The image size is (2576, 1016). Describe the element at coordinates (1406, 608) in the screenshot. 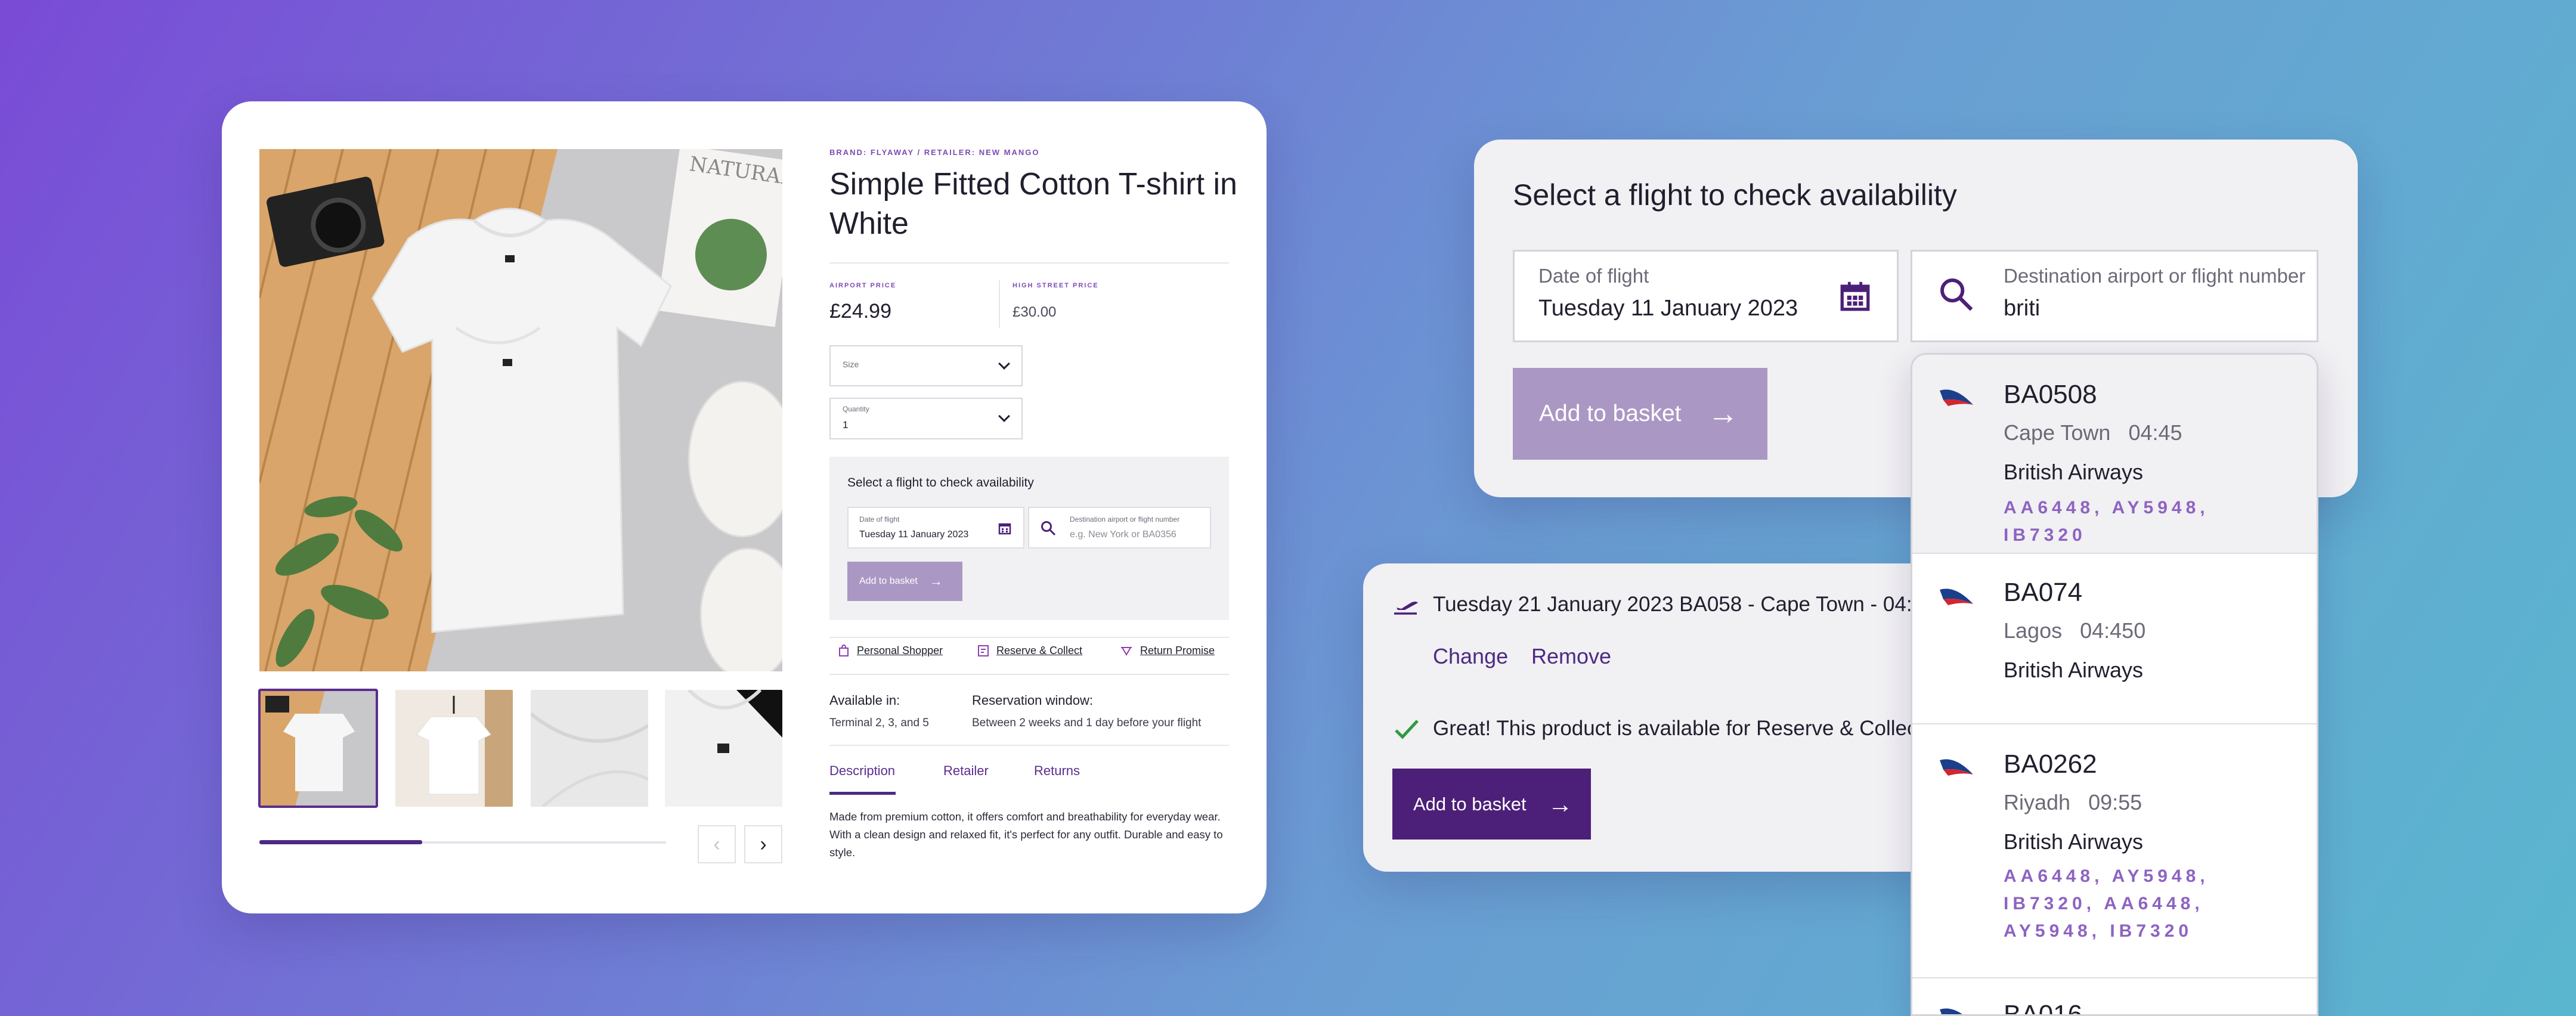

I see `plane-takeoff-icon` at that location.